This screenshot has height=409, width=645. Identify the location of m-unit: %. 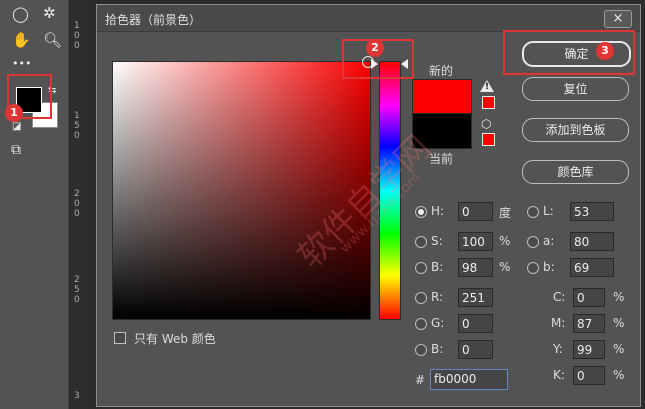
(619, 323).